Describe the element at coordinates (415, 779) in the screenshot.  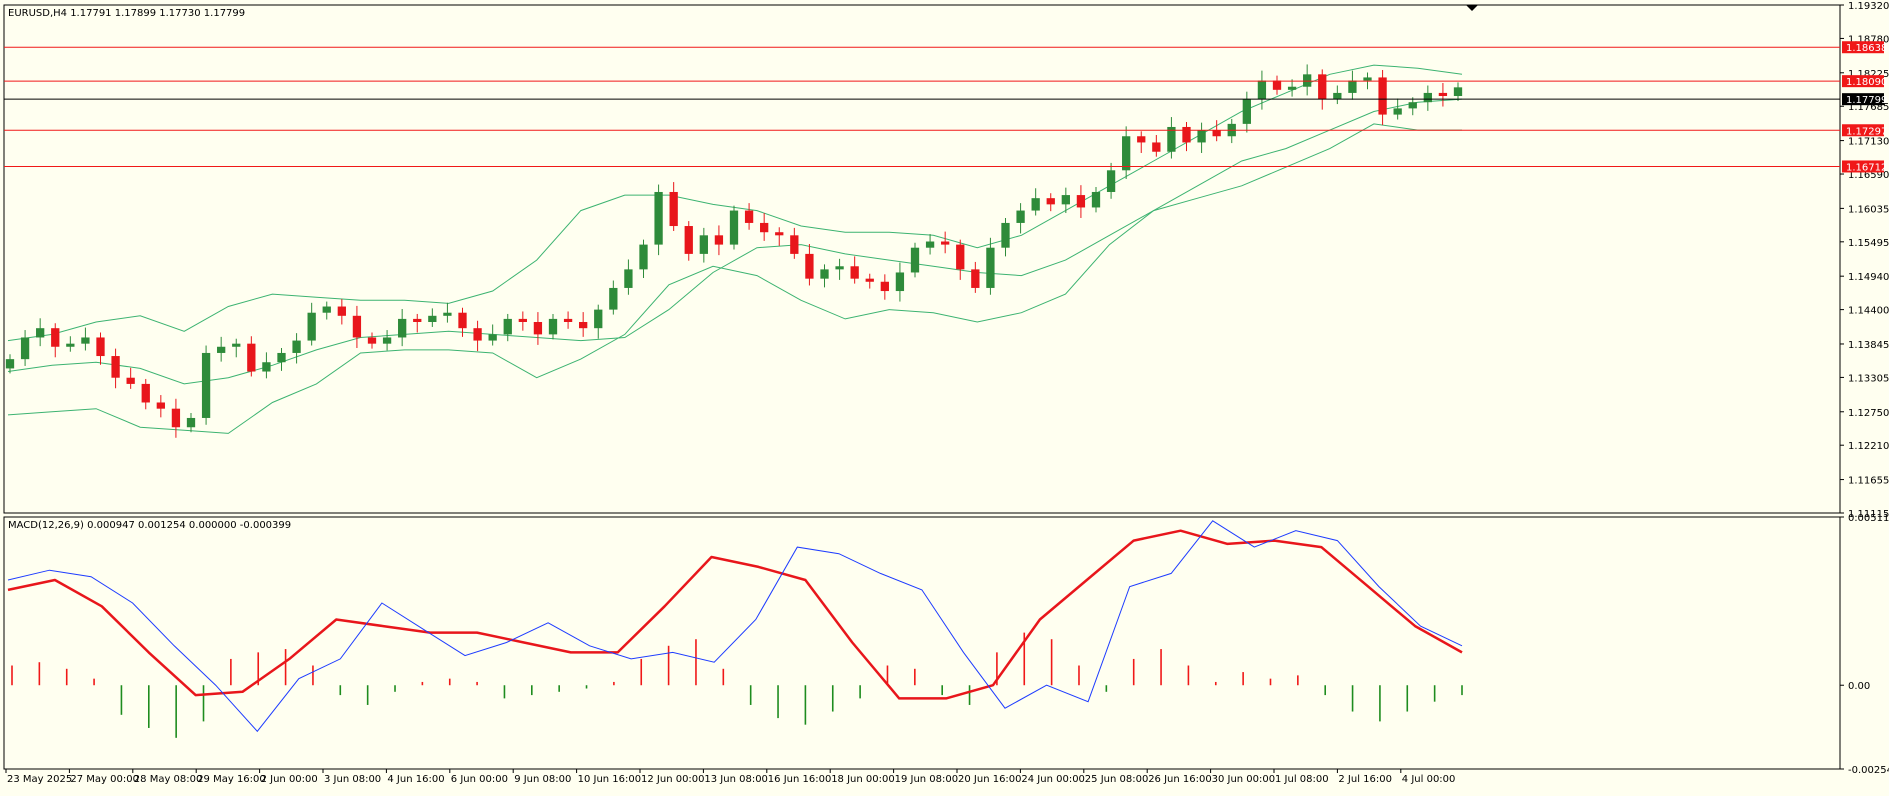
I see `time-tick-label: 4 Jun 16:00` at that location.